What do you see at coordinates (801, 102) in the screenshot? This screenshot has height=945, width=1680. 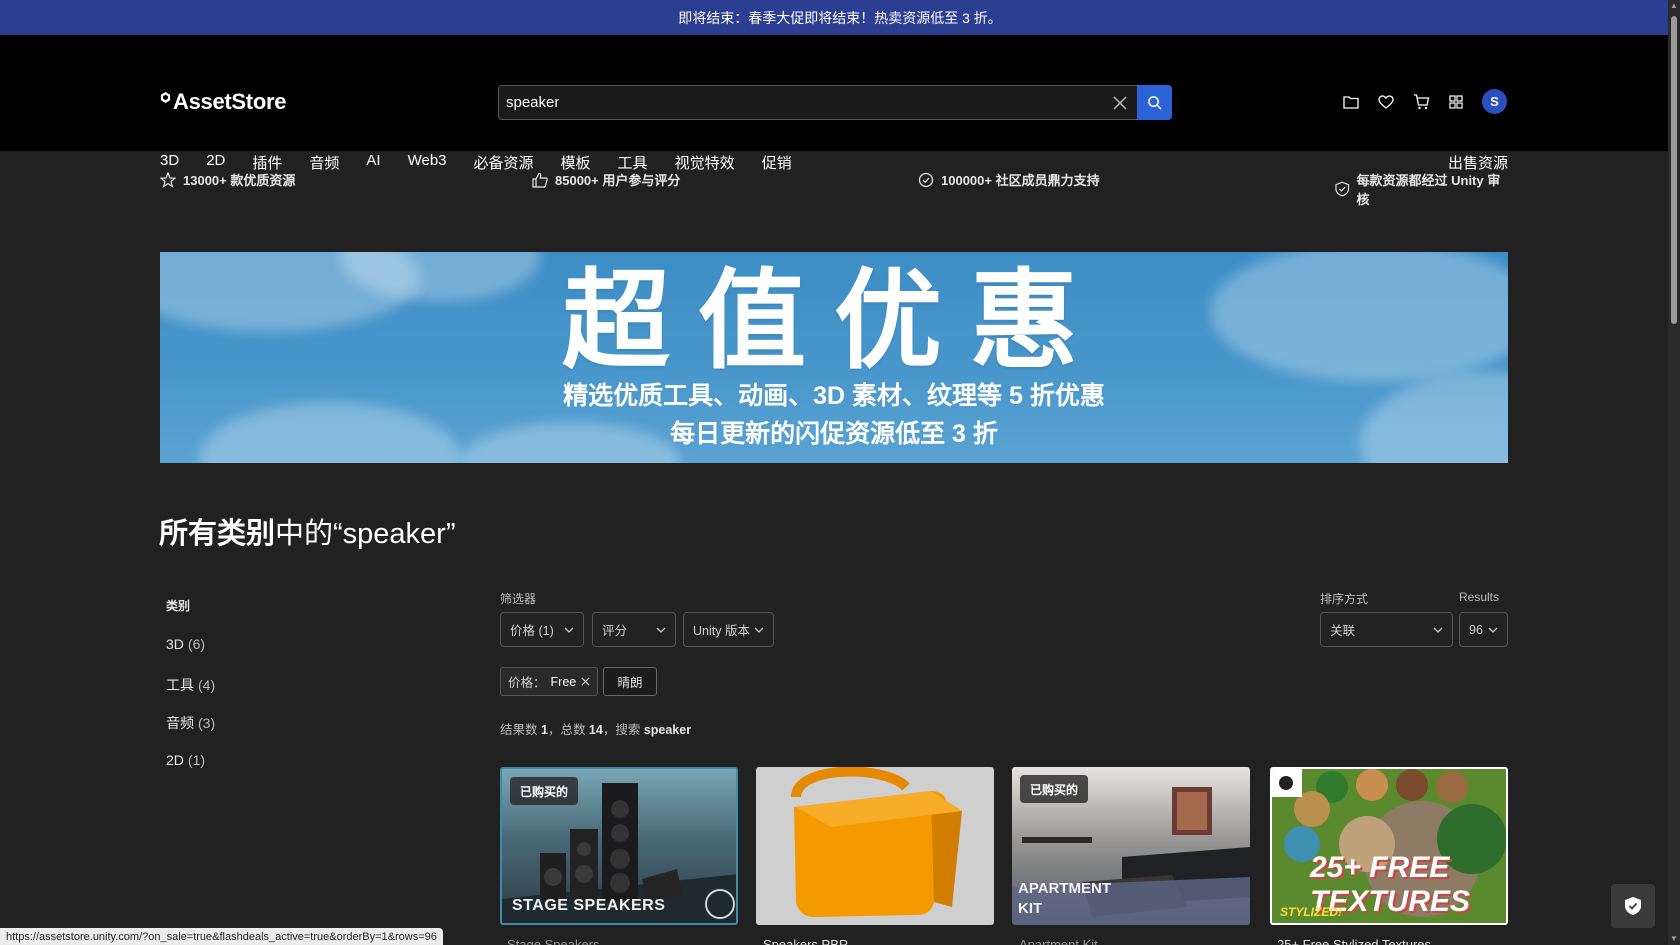 I see `search-input` at bounding box center [801, 102].